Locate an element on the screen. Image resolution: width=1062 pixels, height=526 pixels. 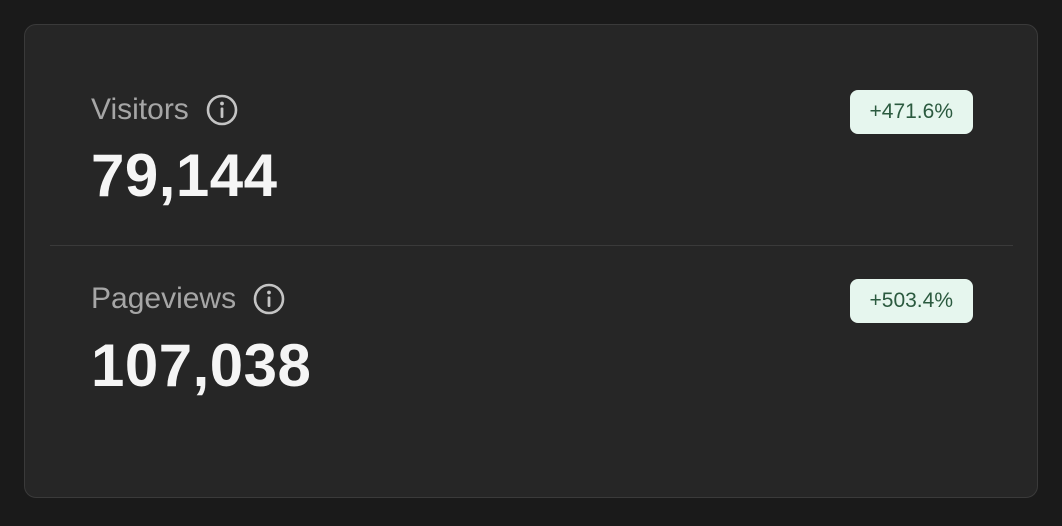
pageviews-change-badge: +503.4% is located at coordinates (911, 301).